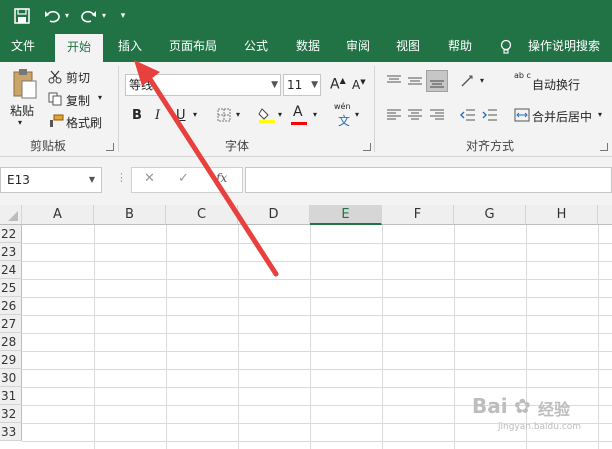  I want to click on copy-icon, so click(55, 100).